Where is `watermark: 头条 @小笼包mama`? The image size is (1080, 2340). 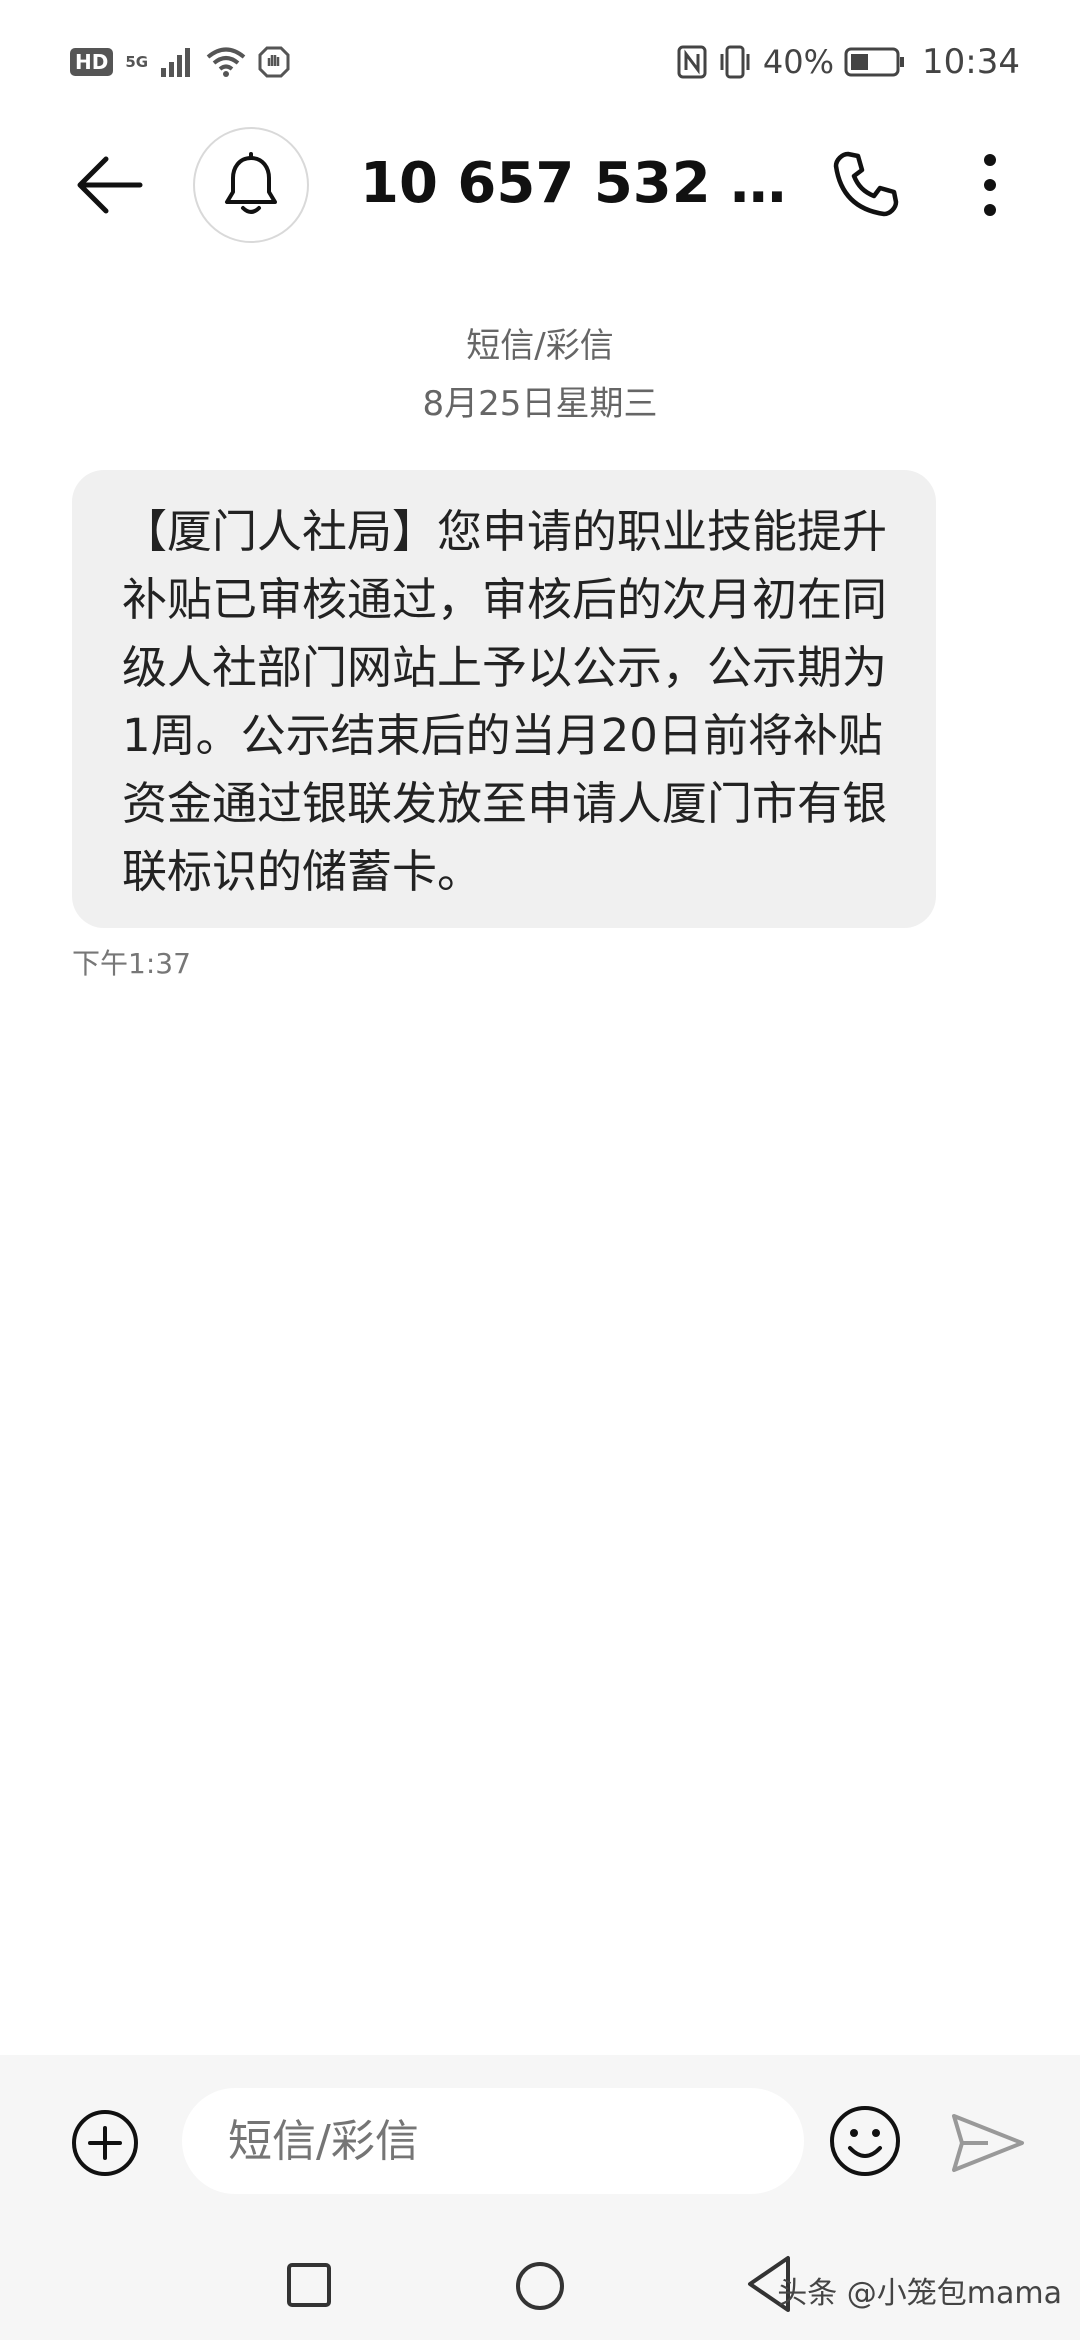
watermark: 头条 @小笼包mama is located at coordinates (919, 2293).